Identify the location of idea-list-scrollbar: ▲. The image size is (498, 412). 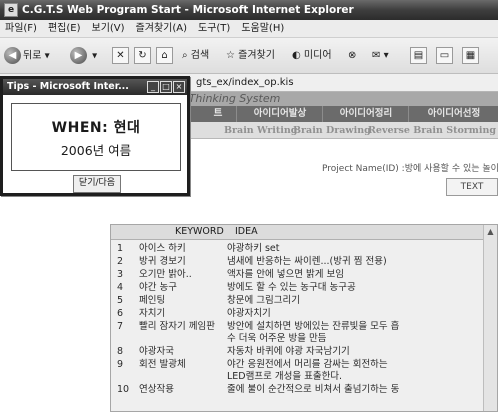
(490, 318).